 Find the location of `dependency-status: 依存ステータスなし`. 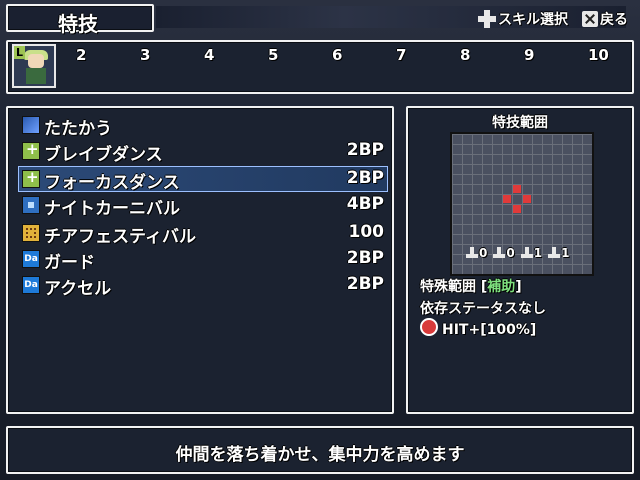

dependency-status: 依存ステータスなし is located at coordinates (483, 309).